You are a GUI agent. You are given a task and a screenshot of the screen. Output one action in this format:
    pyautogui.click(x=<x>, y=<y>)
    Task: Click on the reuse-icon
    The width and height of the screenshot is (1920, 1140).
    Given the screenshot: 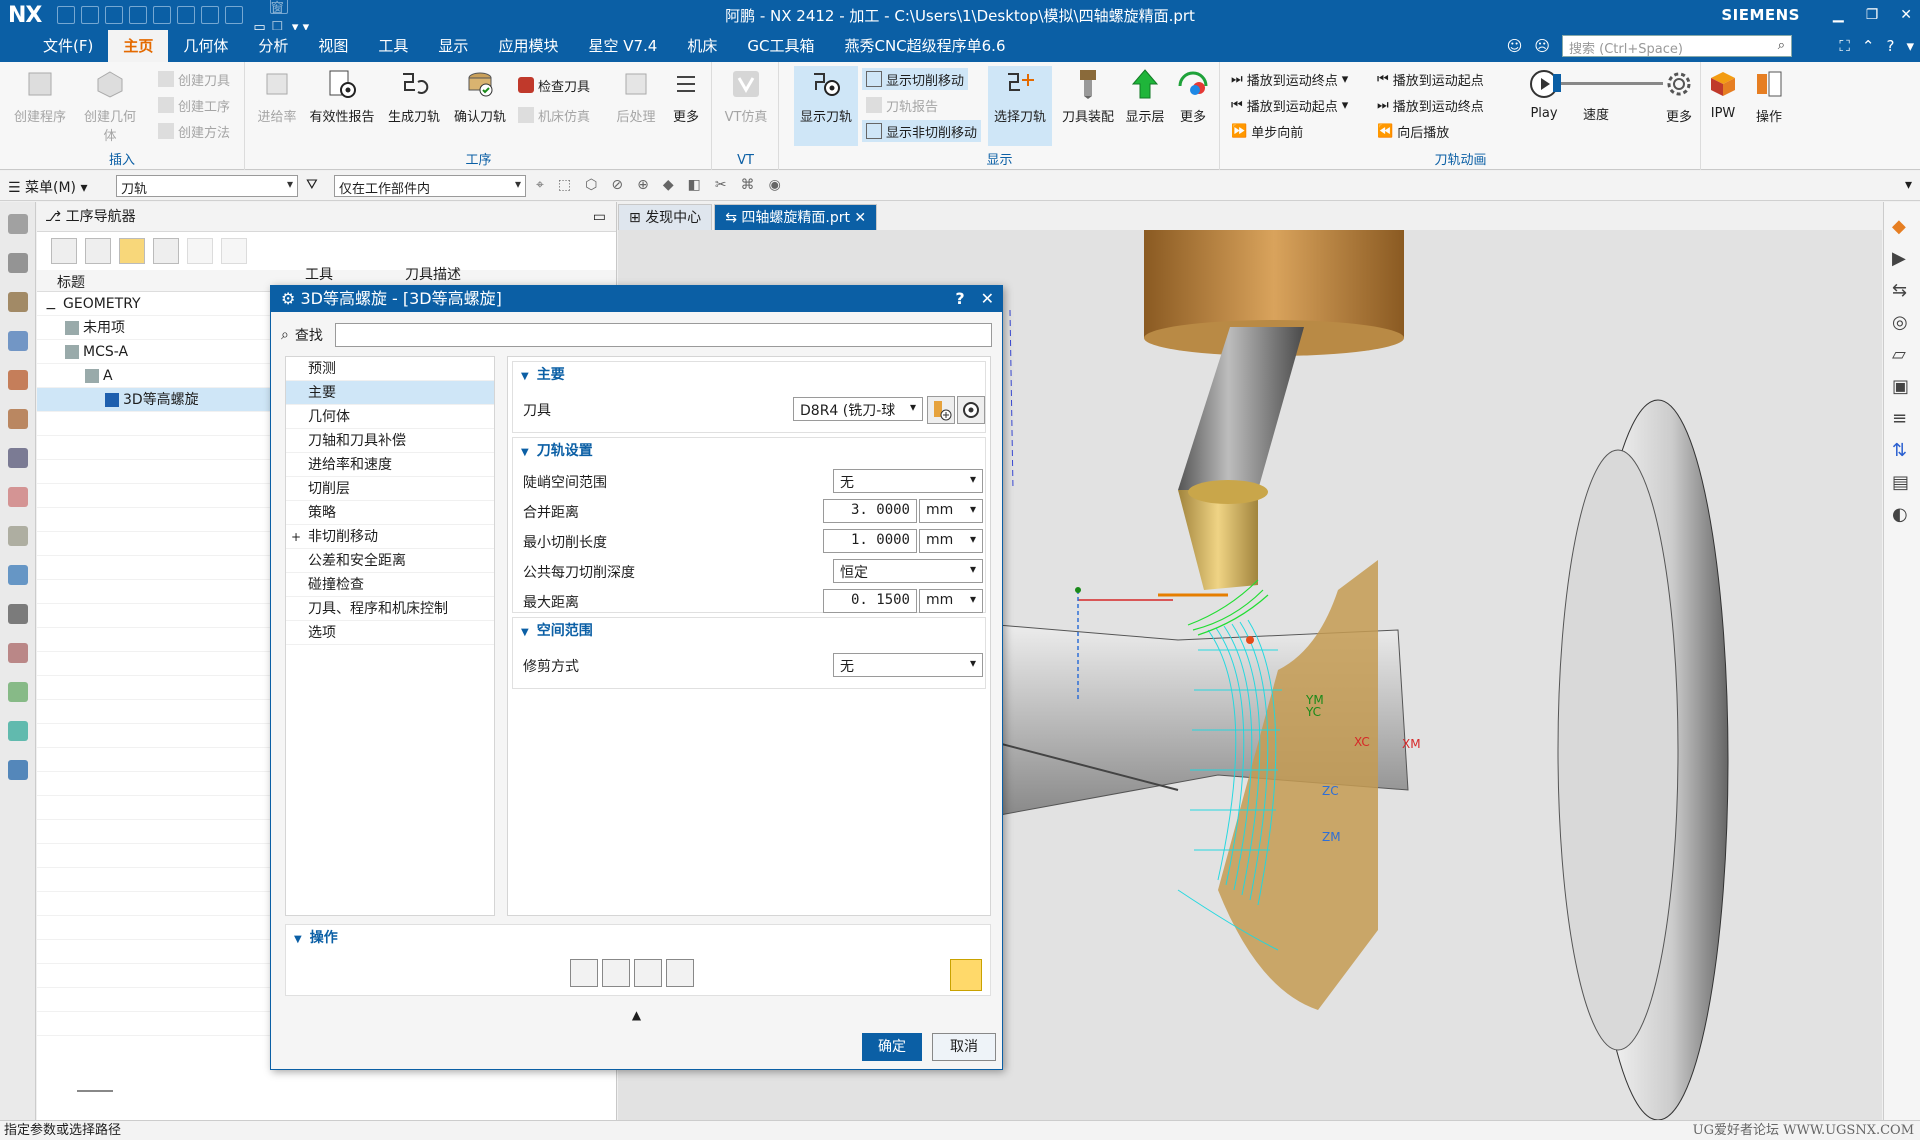 What is the action you would take?
    pyautogui.click(x=18, y=770)
    